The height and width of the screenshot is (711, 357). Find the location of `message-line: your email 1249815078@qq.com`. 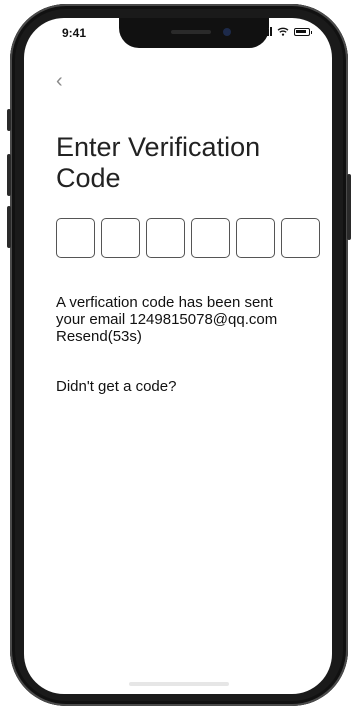

message-line: your email 1249815078@qq.com is located at coordinates (167, 319).